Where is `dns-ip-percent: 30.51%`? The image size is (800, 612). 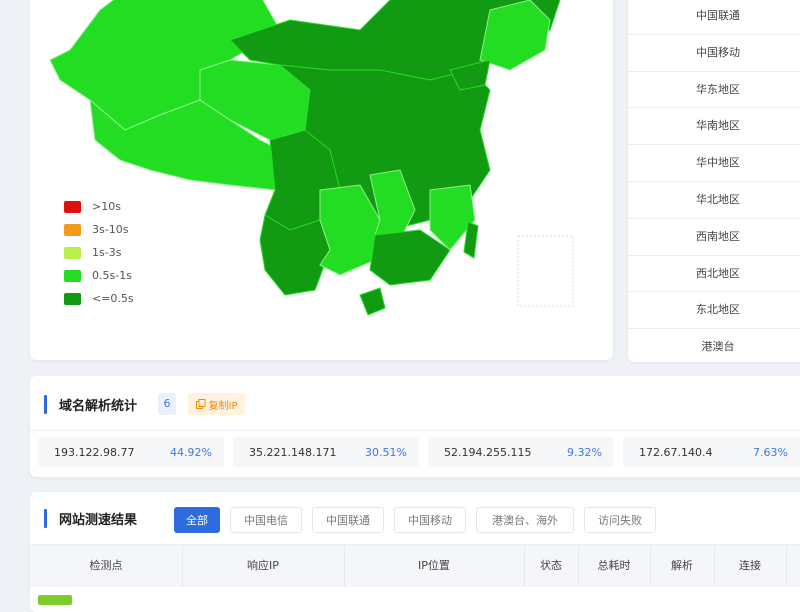 dns-ip-percent: 30.51% is located at coordinates (386, 452).